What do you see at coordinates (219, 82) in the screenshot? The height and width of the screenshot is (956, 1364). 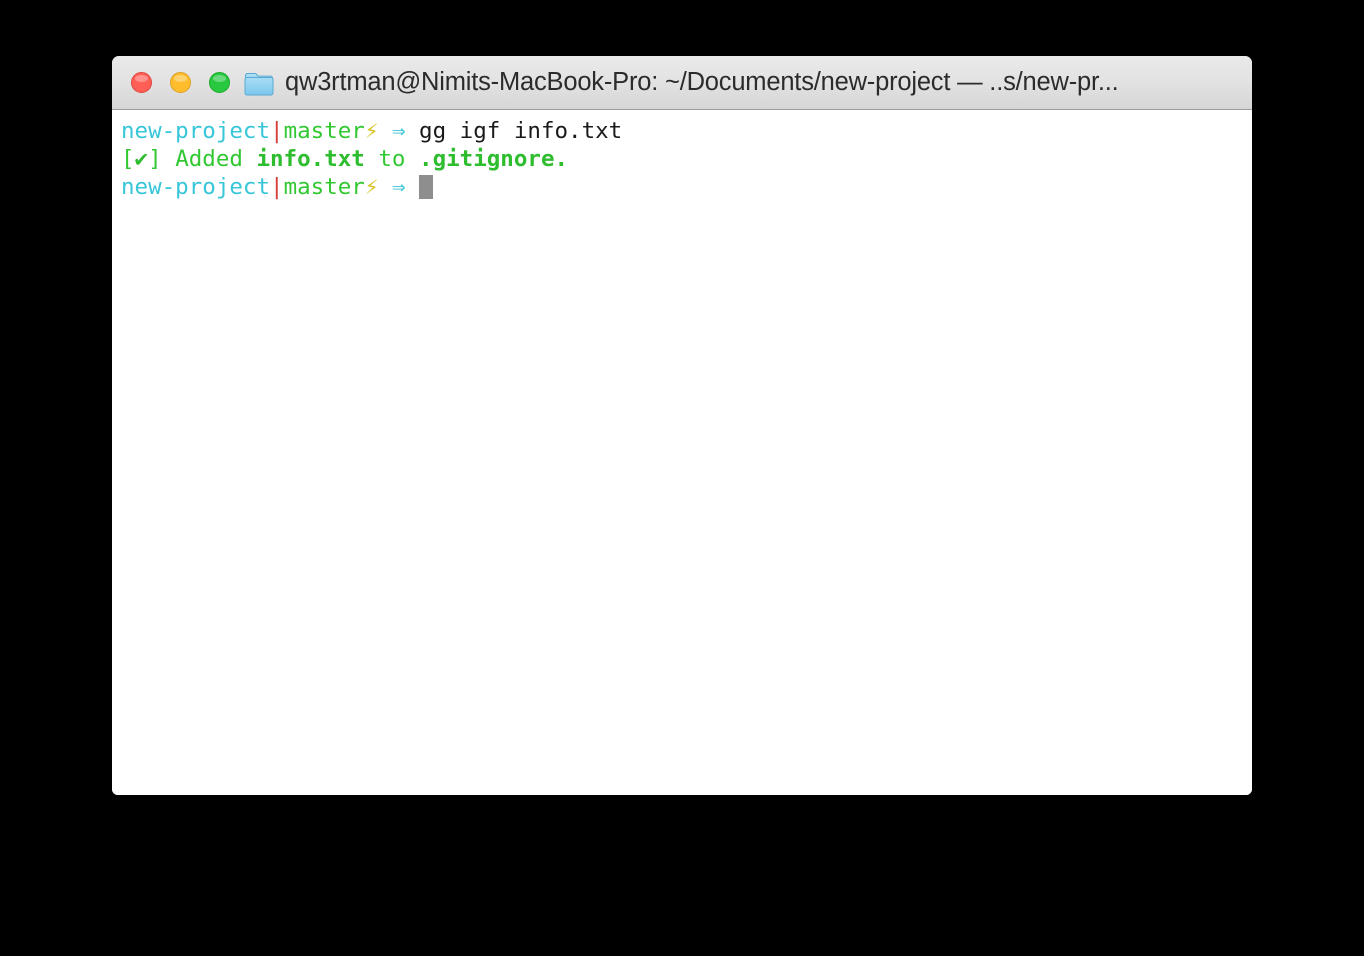 I see `maximize-button` at bounding box center [219, 82].